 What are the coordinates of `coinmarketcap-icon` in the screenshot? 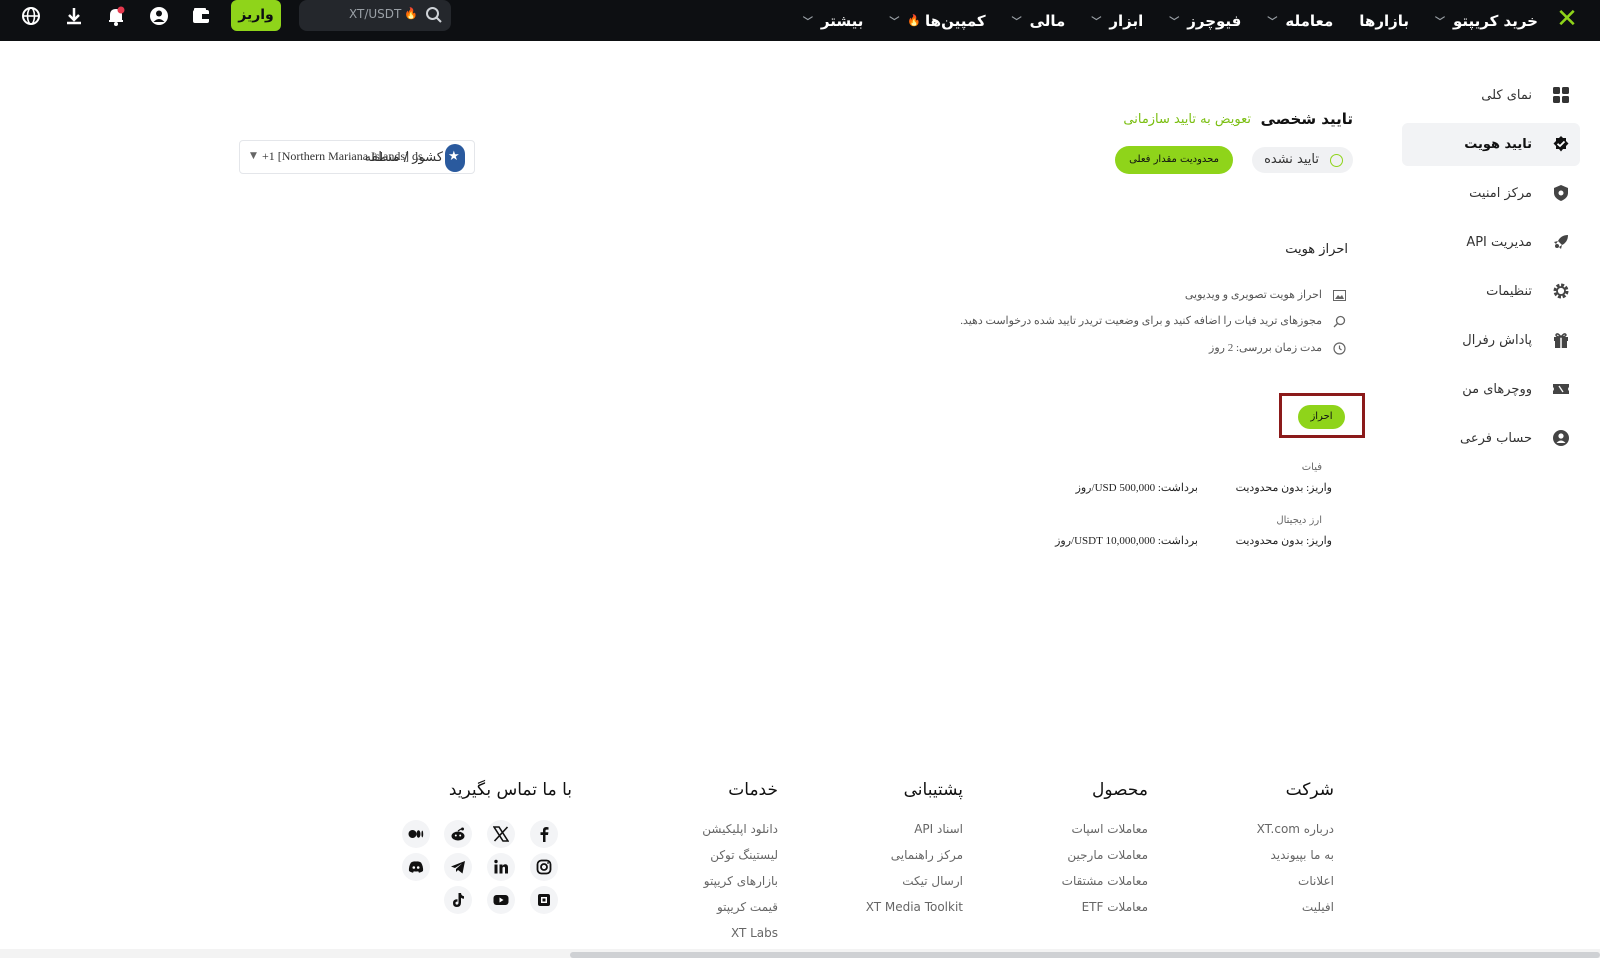 It's located at (544, 900).